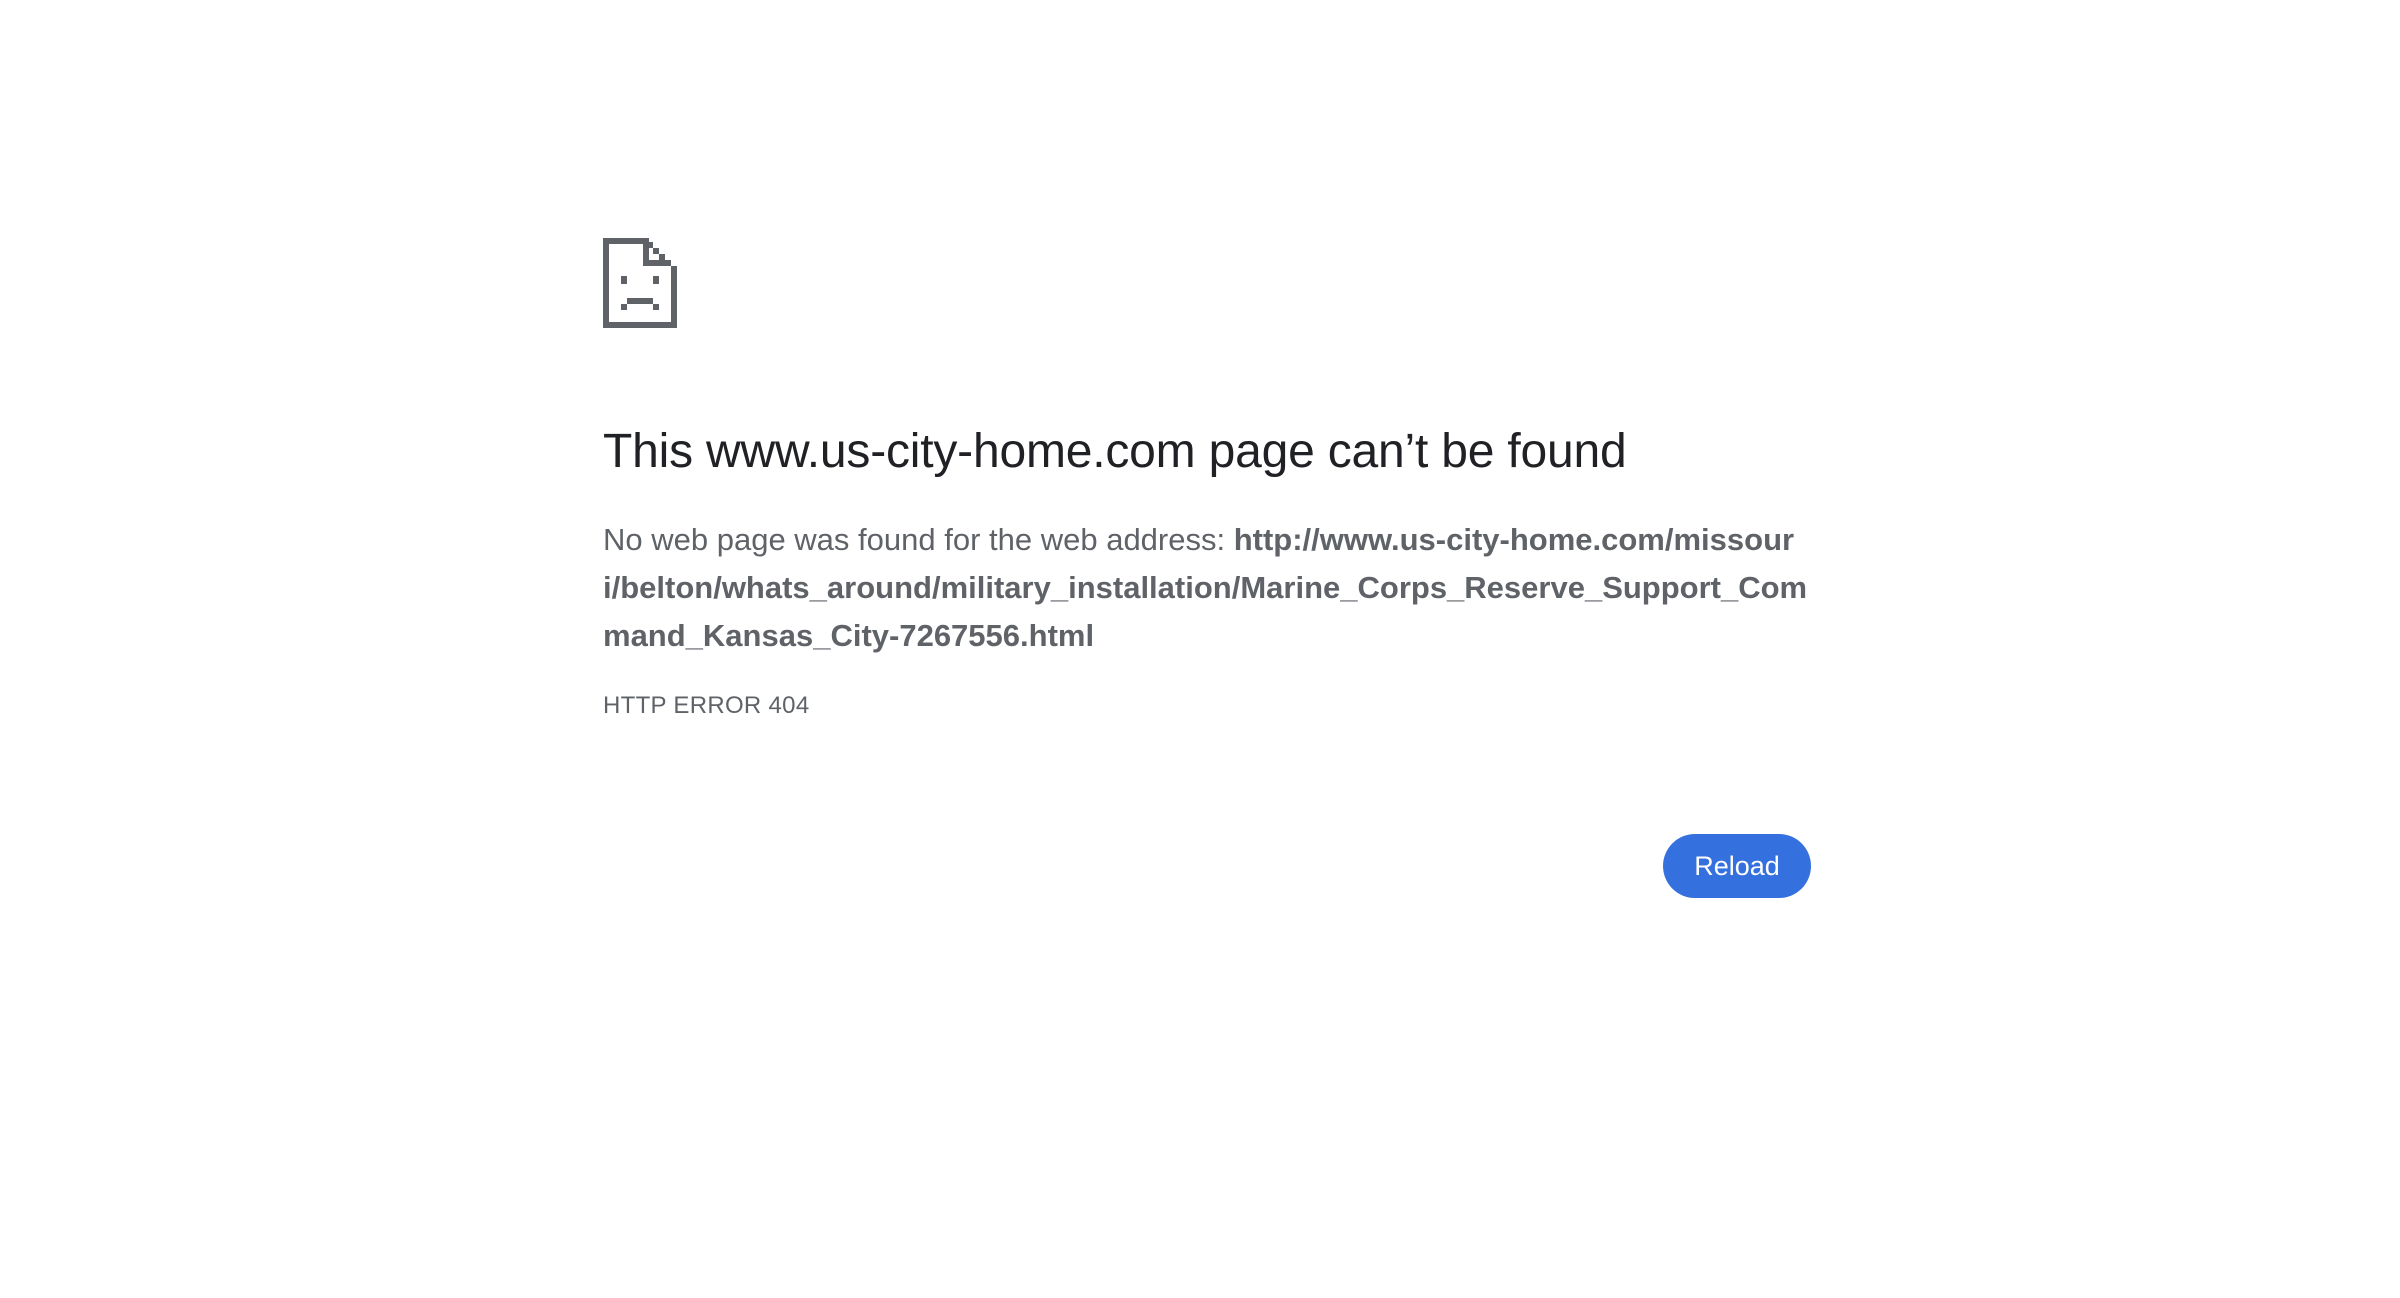  Describe the element at coordinates (706, 705) in the screenshot. I see `error-code: HTTP ERROR 404` at that location.